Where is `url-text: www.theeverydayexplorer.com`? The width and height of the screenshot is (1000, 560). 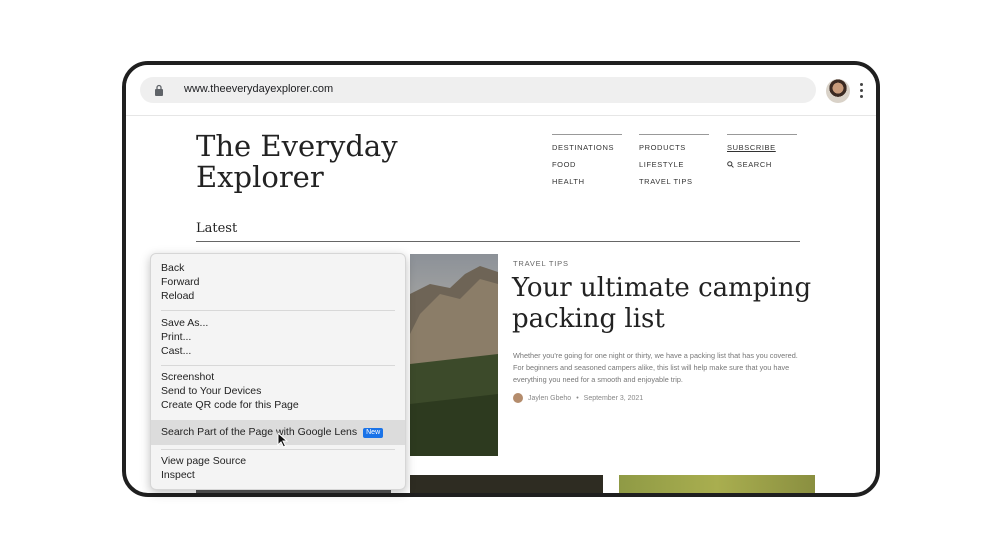
url-text: www.theeverydayexplorer.com is located at coordinates (259, 89).